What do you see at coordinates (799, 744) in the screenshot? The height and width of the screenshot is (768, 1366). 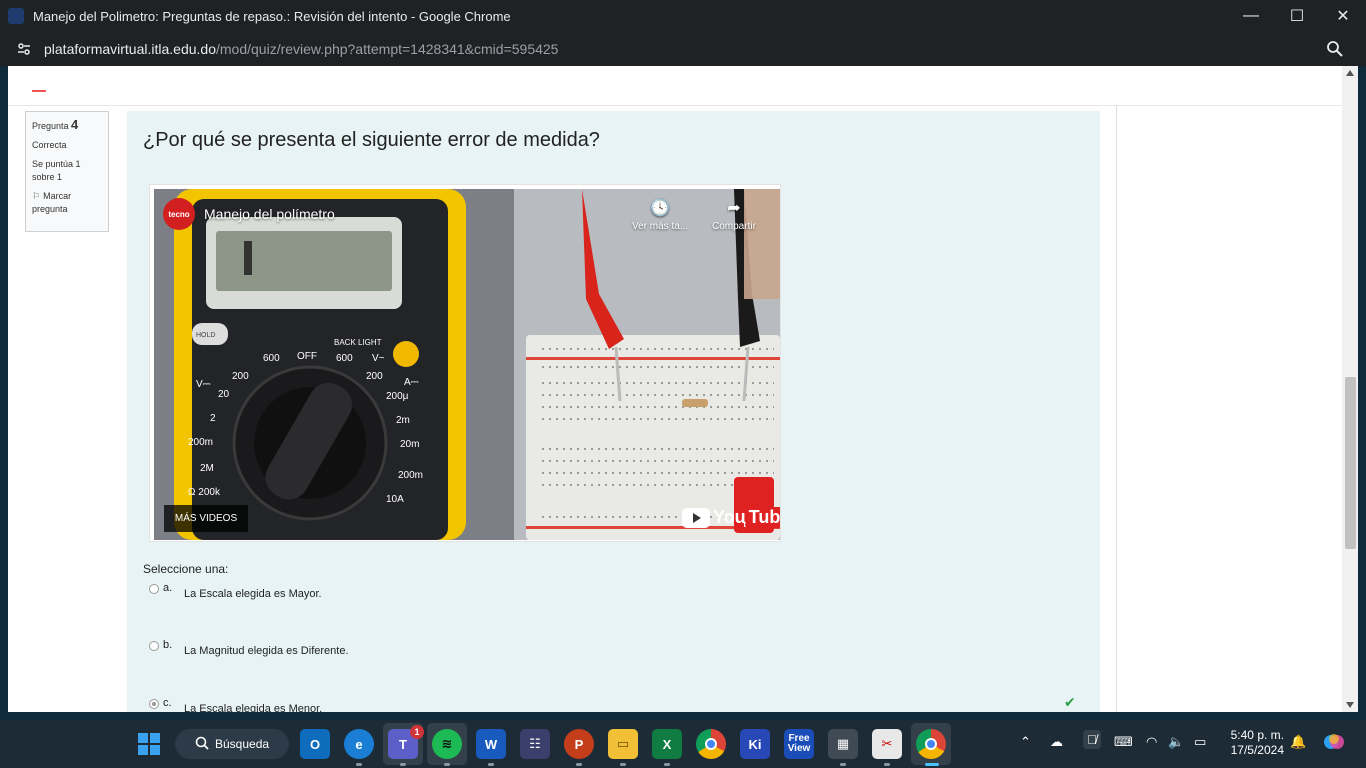 I see `freeview-icon: Free View` at bounding box center [799, 744].